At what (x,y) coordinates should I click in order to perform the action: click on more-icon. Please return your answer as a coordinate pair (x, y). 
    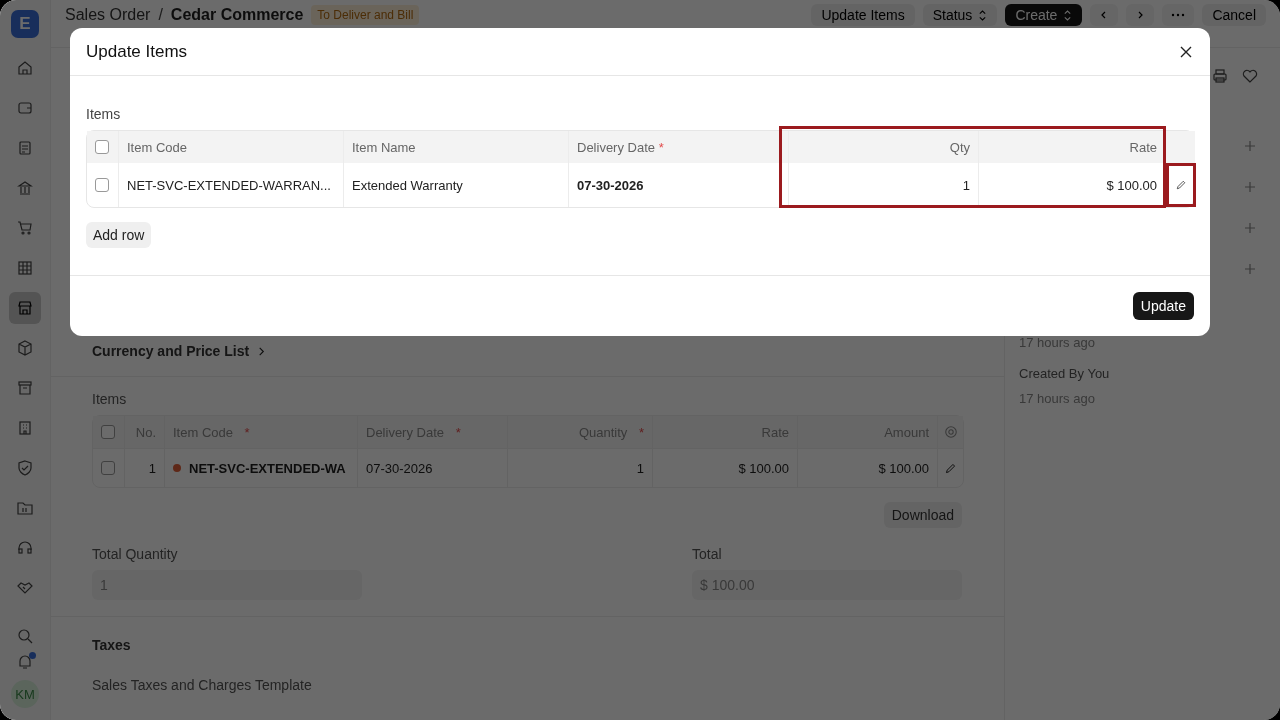
    Looking at the image, I should click on (1178, 15).